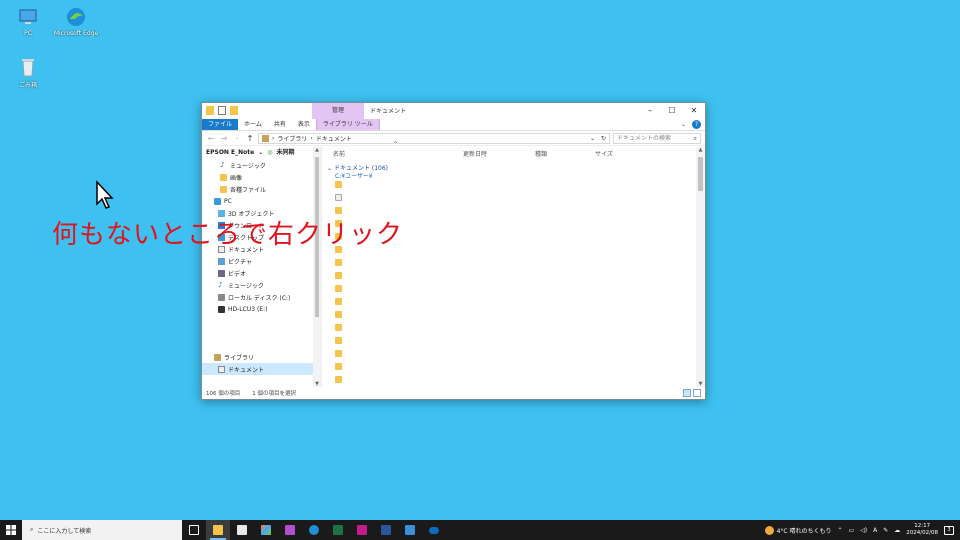  Describe the element at coordinates (261, 285) in the screenshot. I see `nav-item-music-pc: ♪ ミュージック` at that location.